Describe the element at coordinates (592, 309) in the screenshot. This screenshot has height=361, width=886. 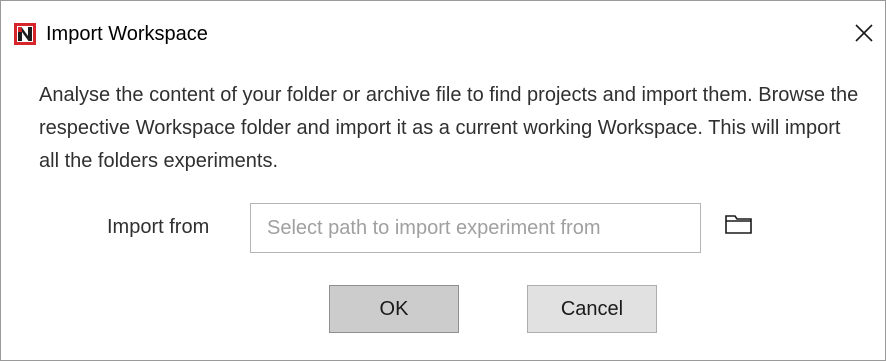
I see `cancel-button: Cancel` at that location.